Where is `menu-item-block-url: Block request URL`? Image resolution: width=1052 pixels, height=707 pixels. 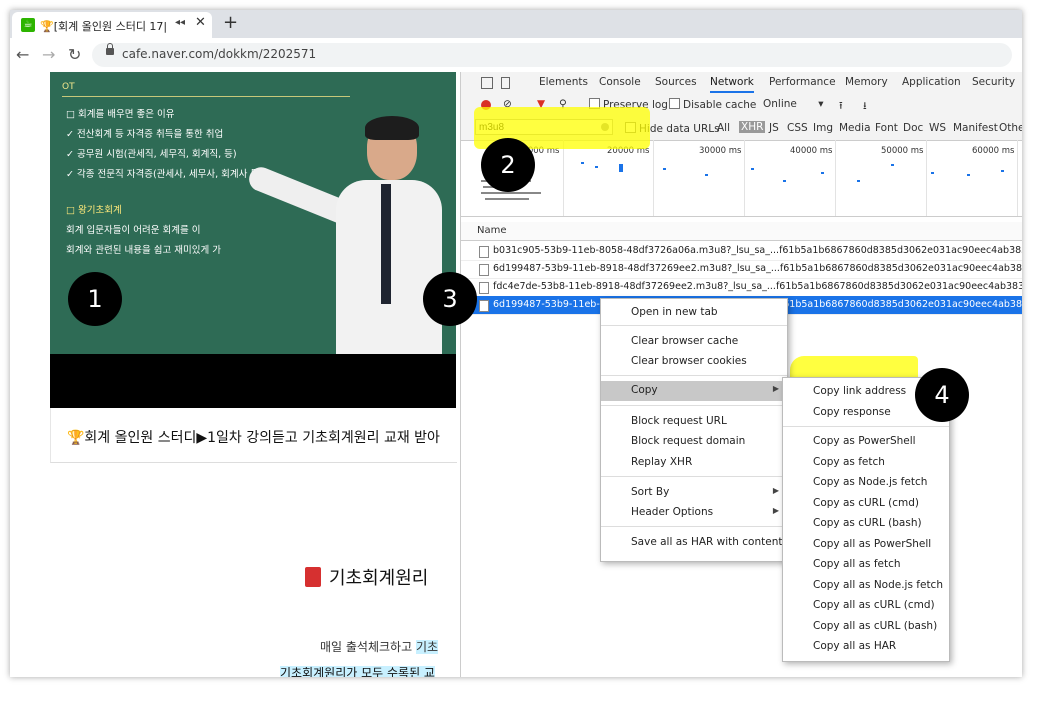
menu-item-block-url: Block request URL is located at coordinates (694, 422).